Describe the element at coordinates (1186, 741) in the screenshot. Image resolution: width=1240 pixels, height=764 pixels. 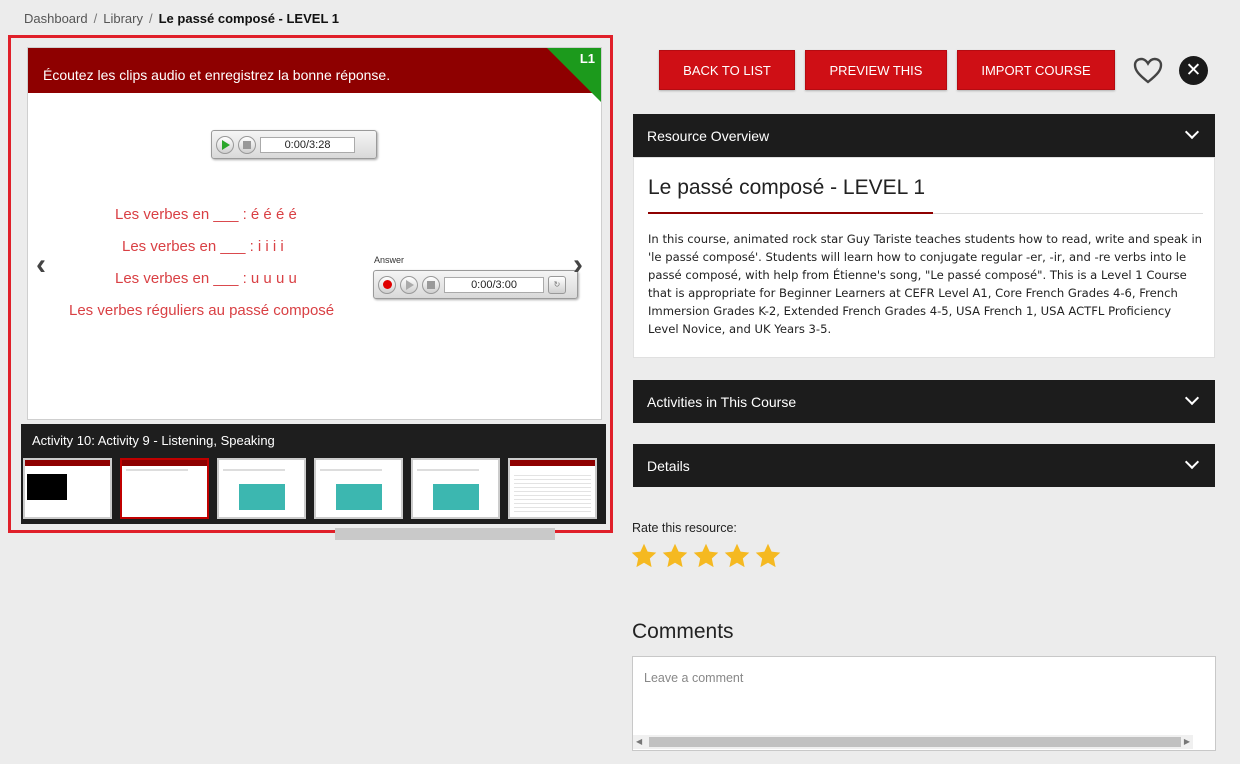
I see `scroll-right-icon: ▶` at that location.